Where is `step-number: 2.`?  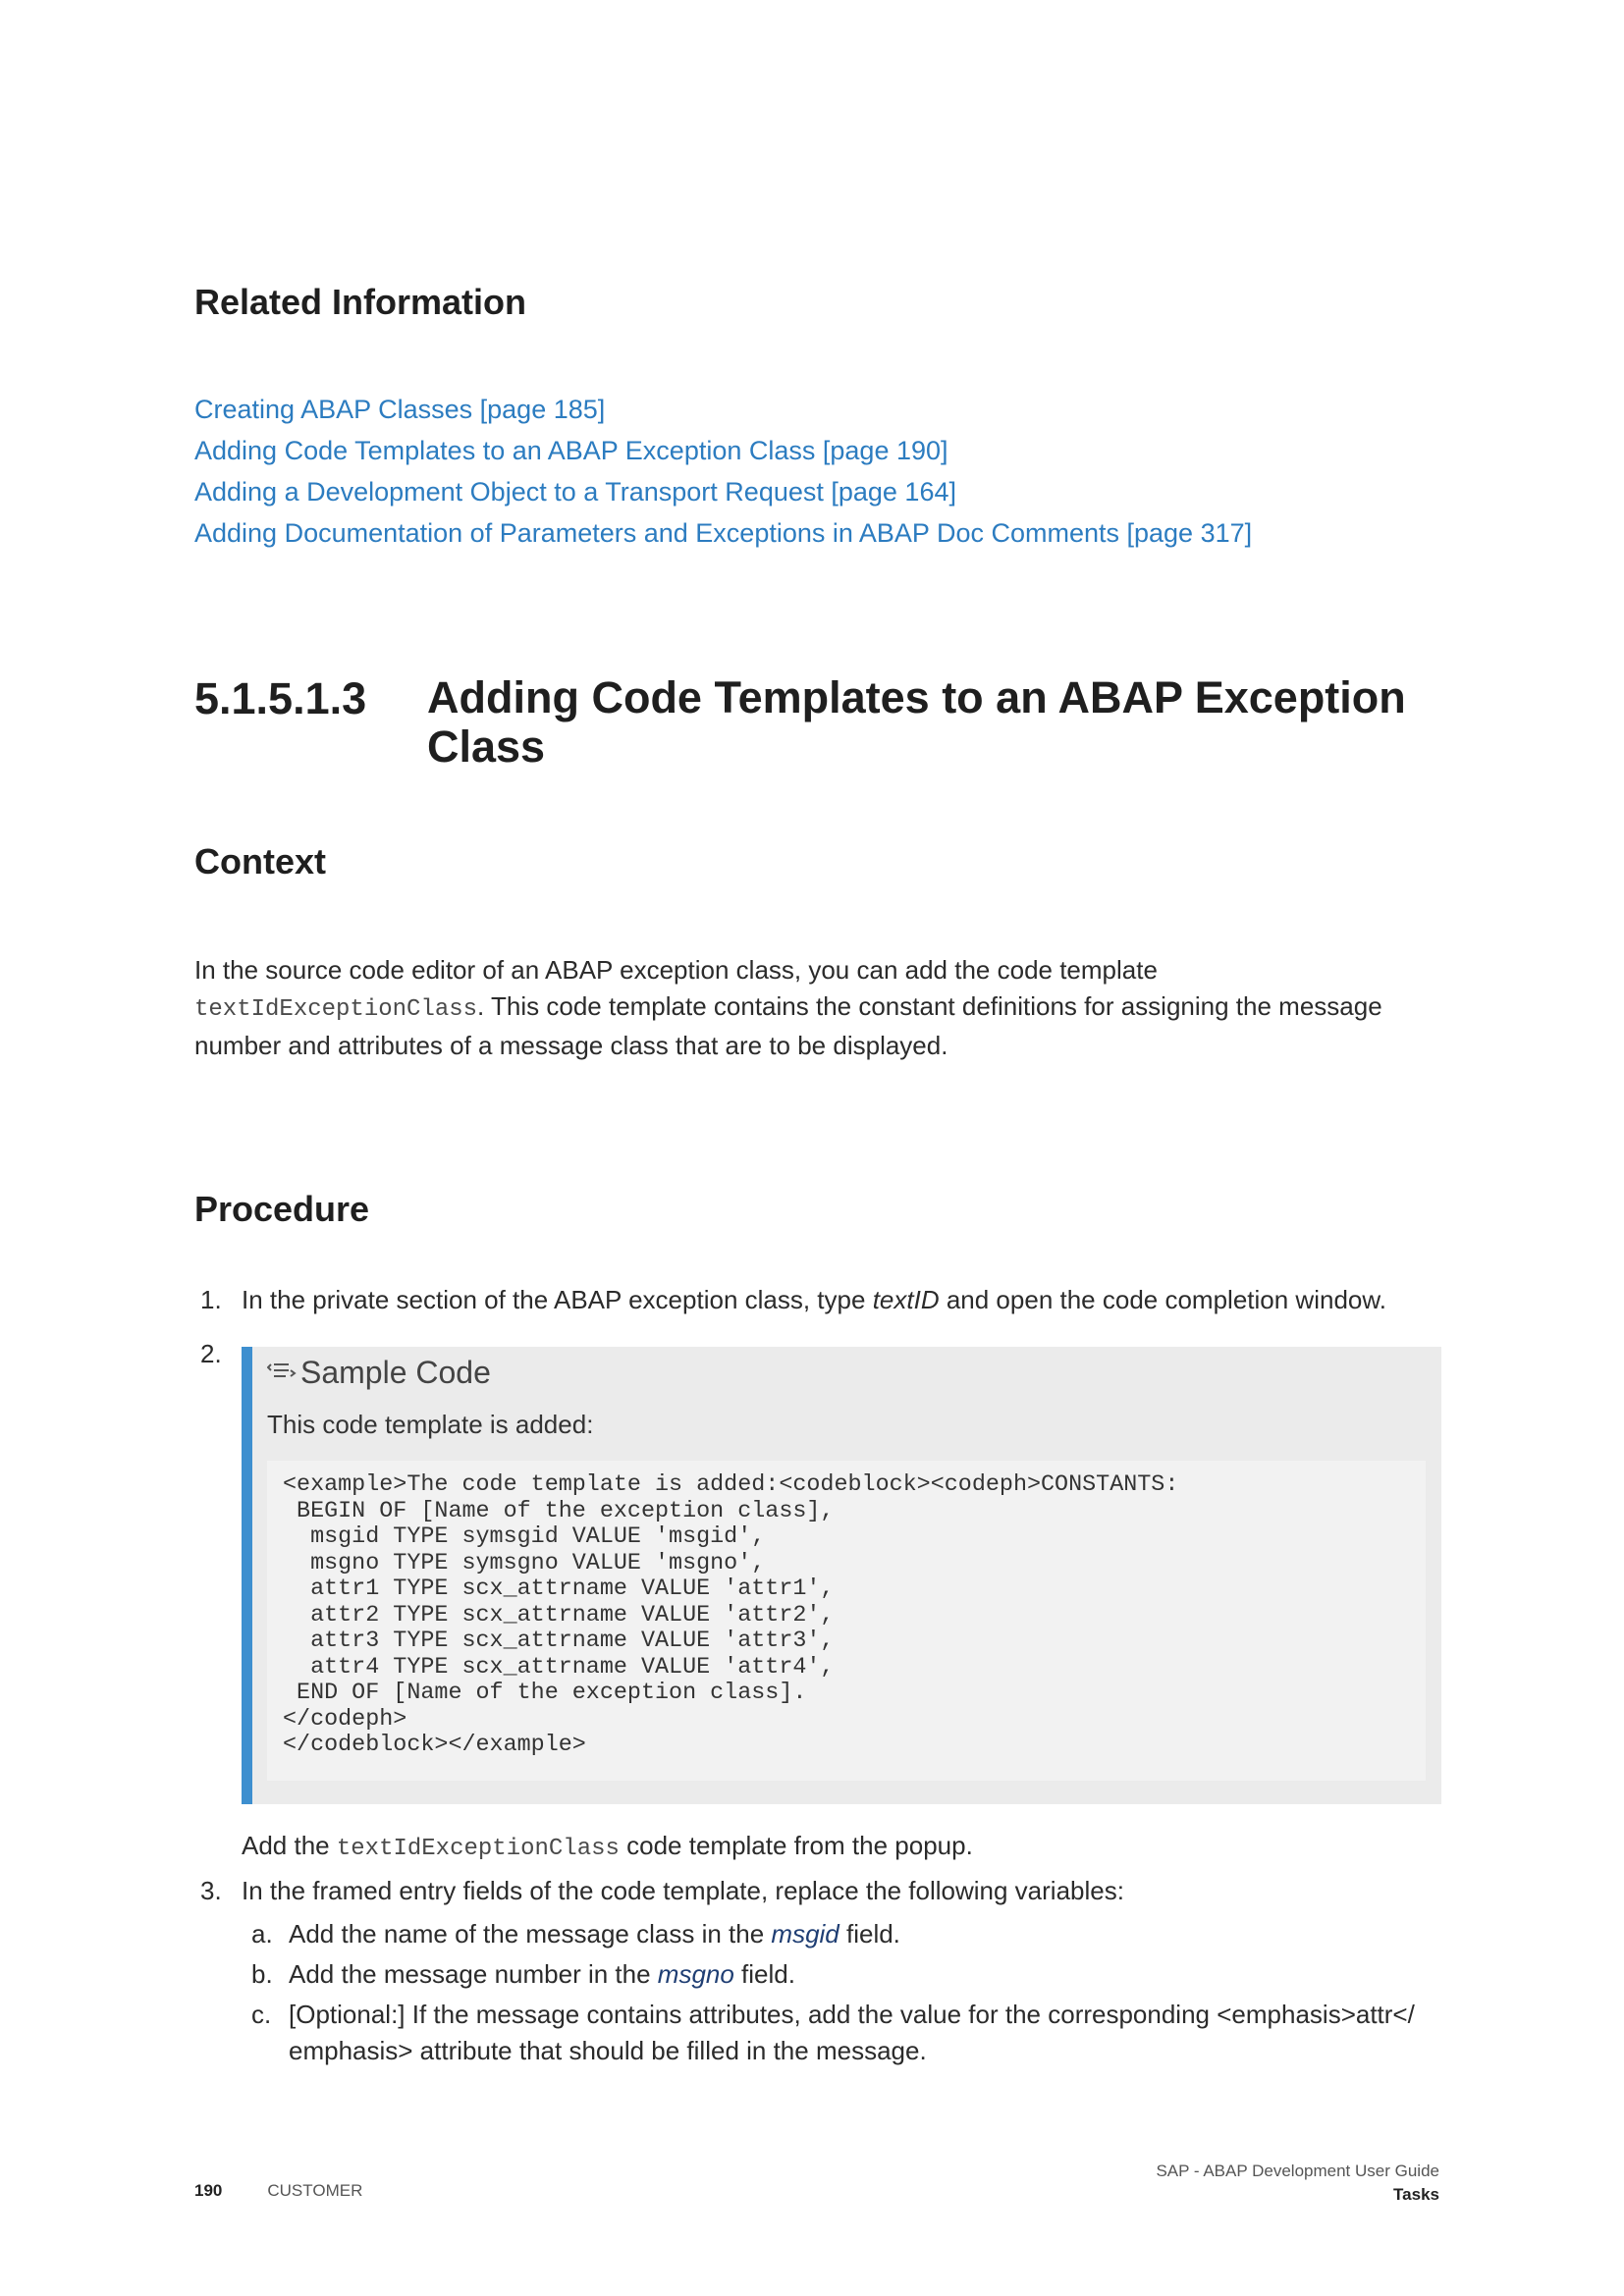 step-number: 2. is located at coordinates (211, 1353).